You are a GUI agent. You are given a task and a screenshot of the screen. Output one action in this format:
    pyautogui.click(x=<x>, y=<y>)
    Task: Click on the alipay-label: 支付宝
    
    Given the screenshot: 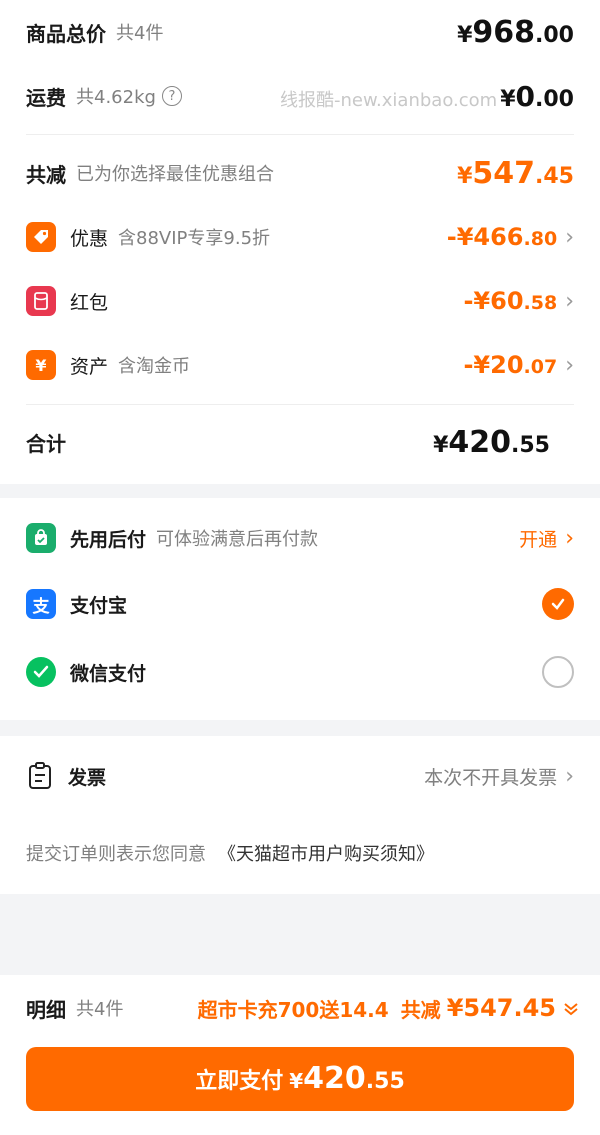 What is the action you would take?
    pyautogui.click(x=99, y=605)
    